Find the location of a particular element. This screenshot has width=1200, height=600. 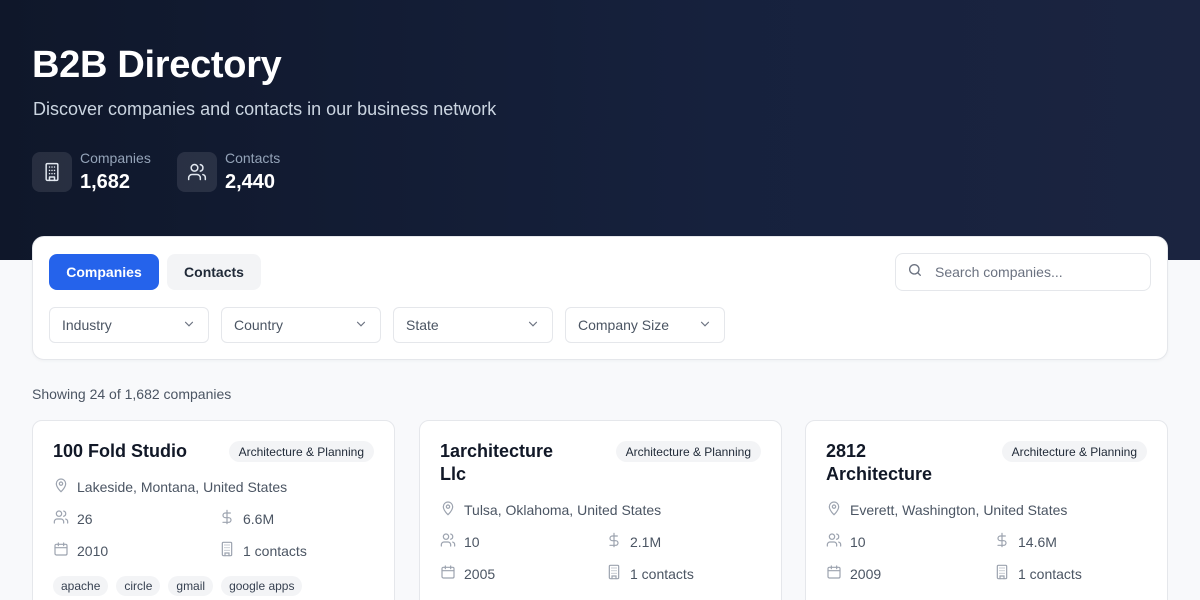

company-founded: 2010 is located at coordinates (80, 550).